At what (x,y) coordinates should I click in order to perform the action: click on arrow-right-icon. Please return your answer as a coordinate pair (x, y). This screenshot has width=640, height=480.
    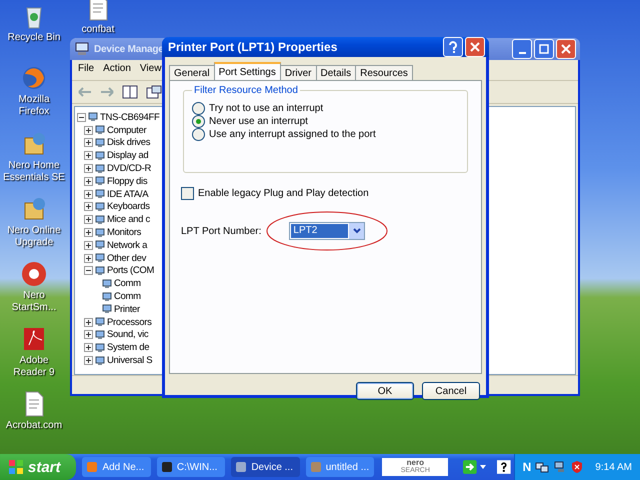
    Looking at the image, I should click on (470, 467).